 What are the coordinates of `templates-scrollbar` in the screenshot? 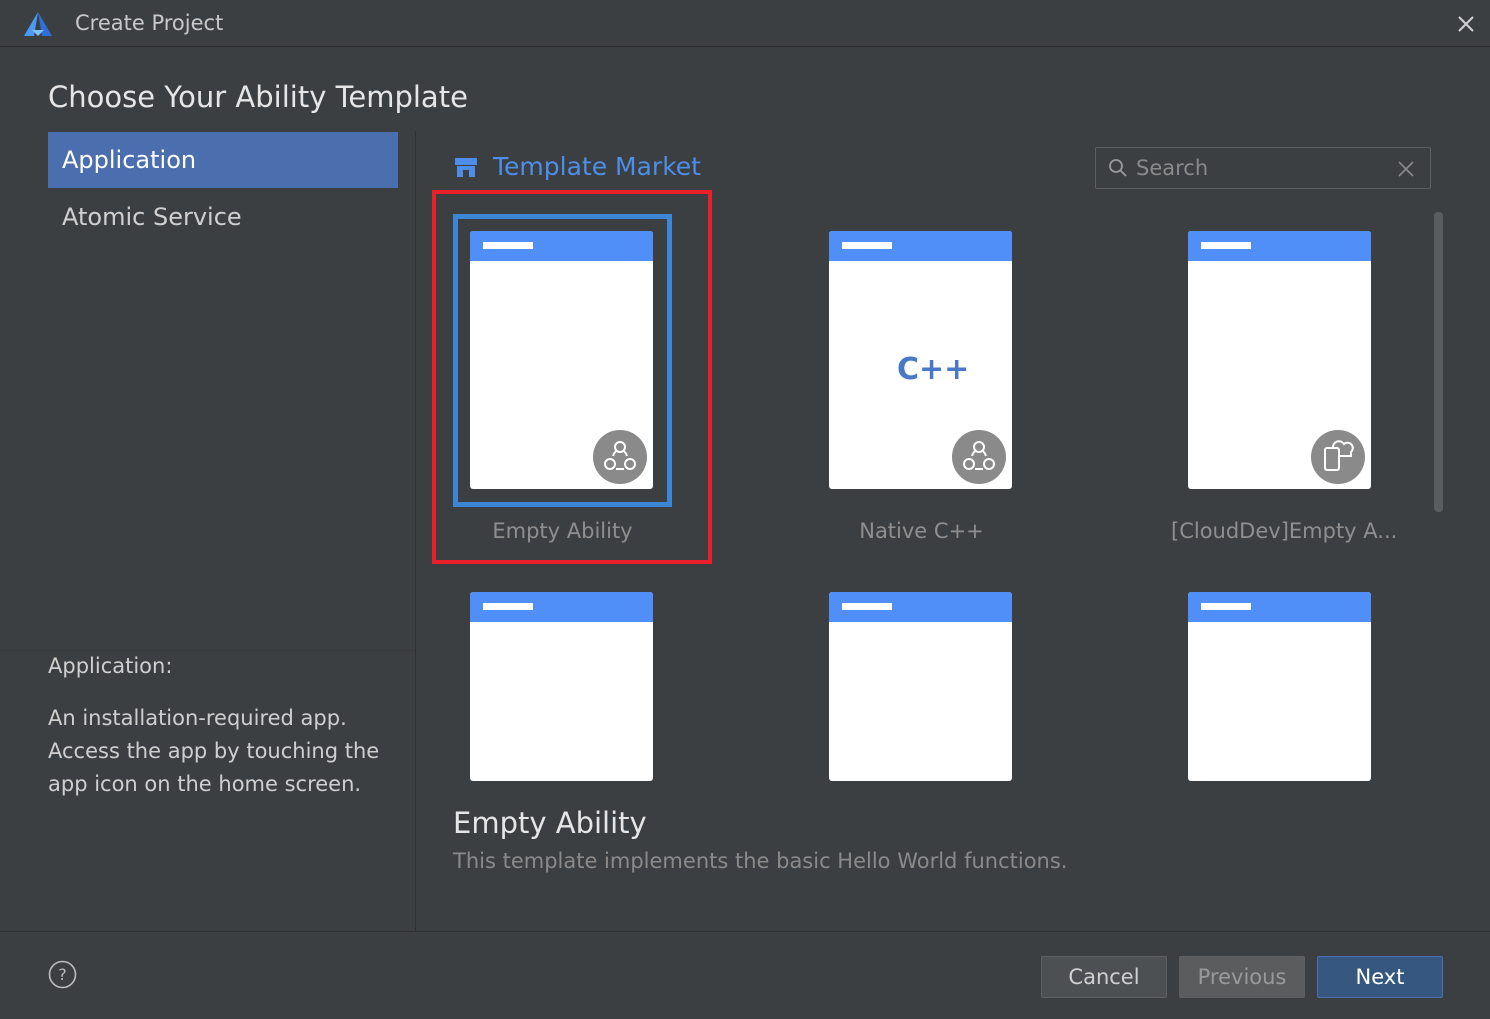 It's located at (1438, 362).